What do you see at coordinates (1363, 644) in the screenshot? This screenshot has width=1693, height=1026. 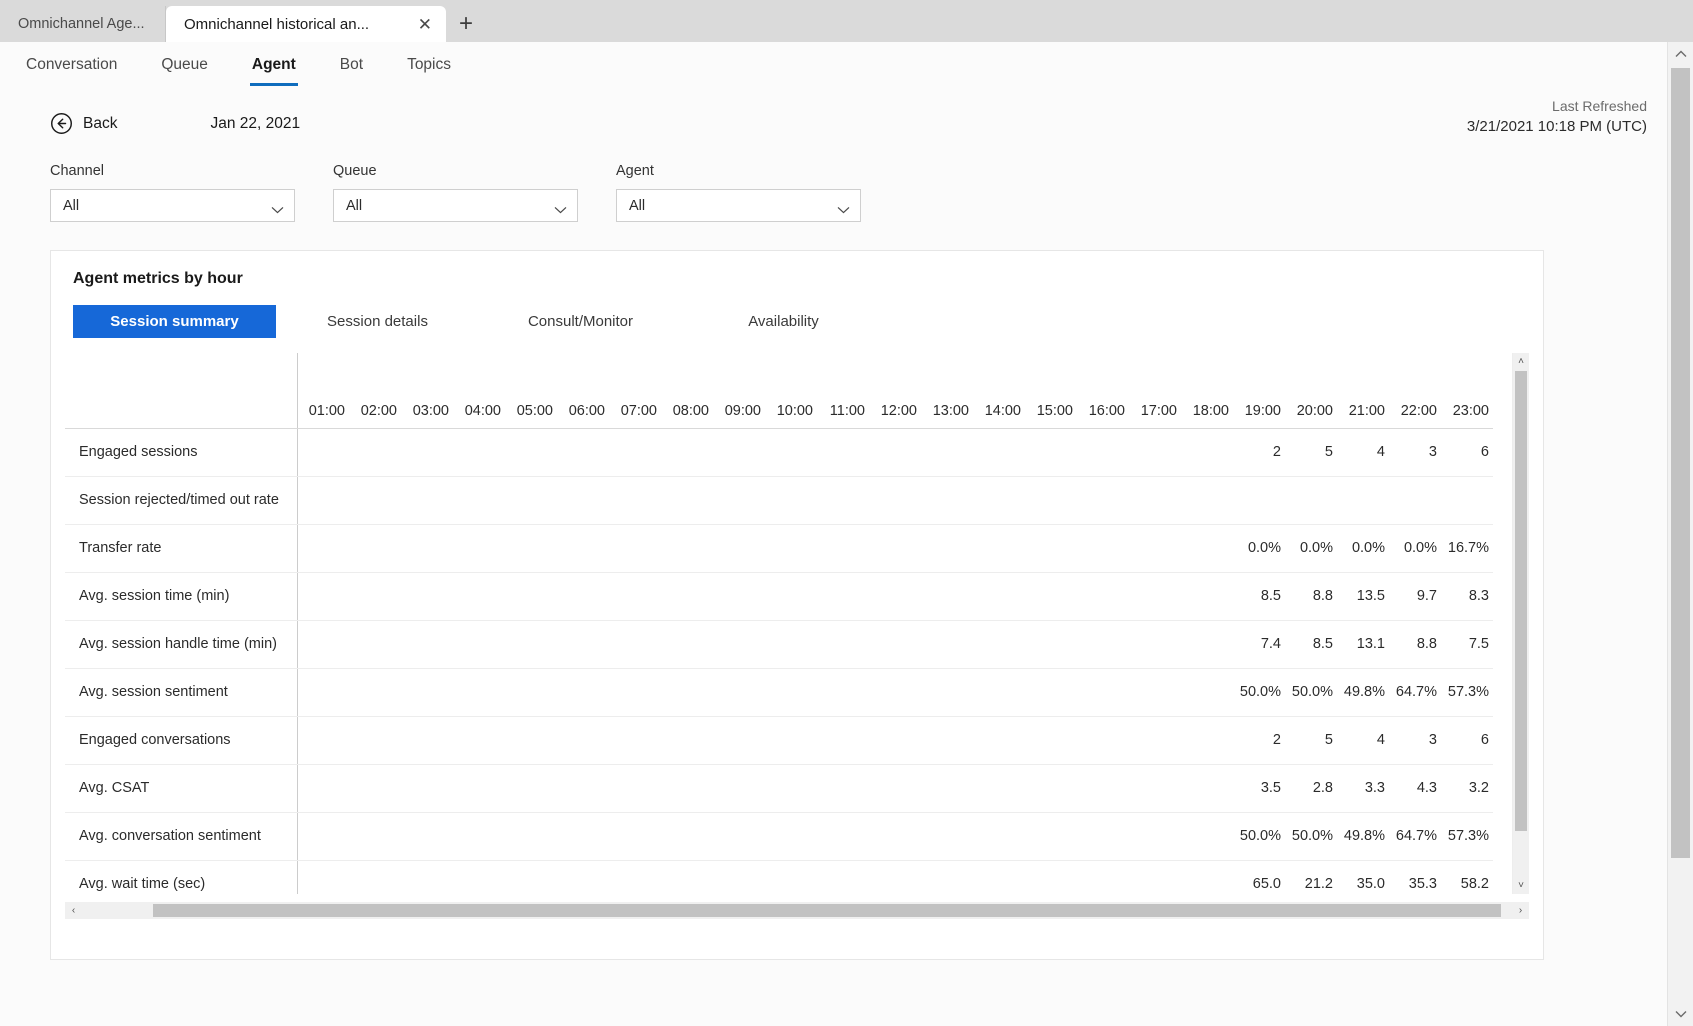 I see `table-cell-value: 13.1` at bounding box center [1363, 644].